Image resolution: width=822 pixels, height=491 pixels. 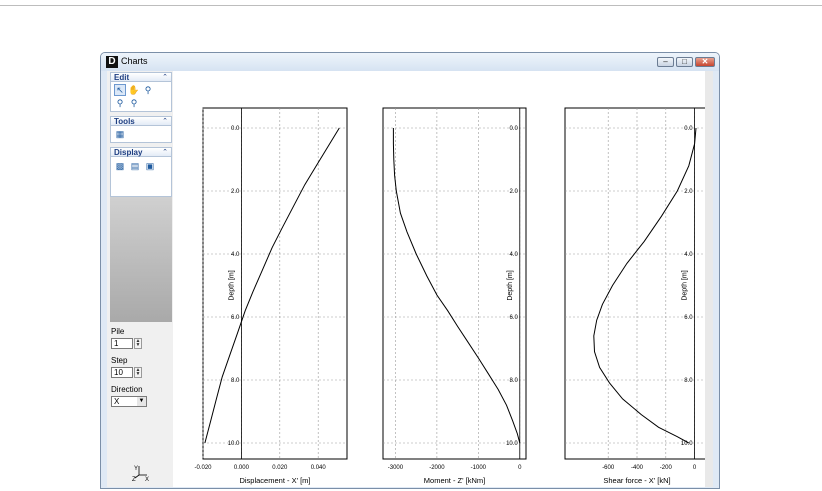 What do you see at coordinates (150, 166) in the screenshot?
I see `display-export-icon: ▣` at bounding box center [150, 166].